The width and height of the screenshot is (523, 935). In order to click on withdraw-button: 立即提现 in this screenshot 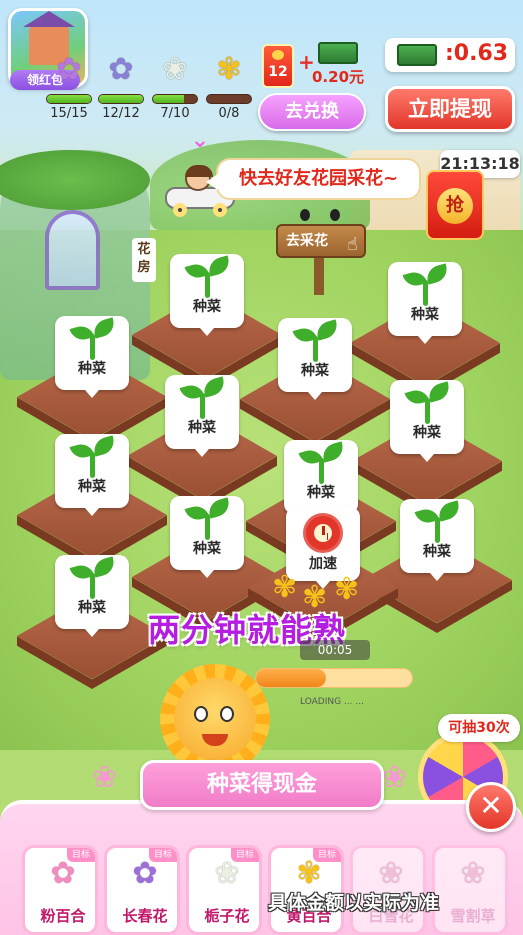, I will do `click(450, 109)`.